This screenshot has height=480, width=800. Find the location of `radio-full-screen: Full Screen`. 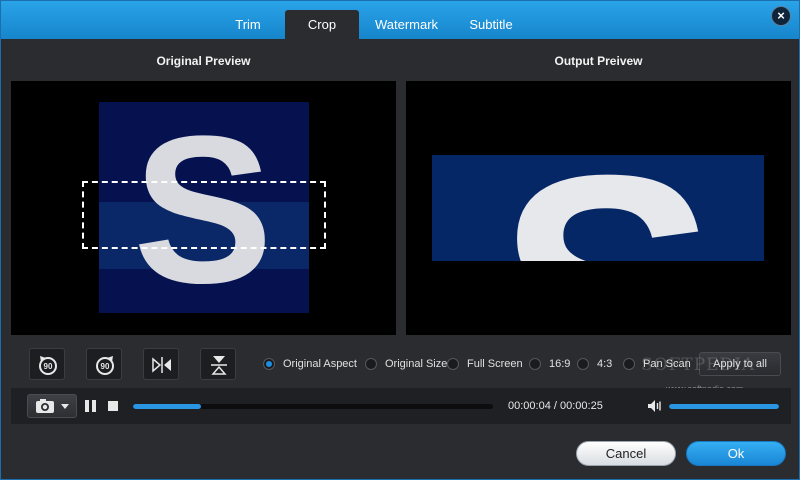

radio-full-screen: Full Screen is located at coordinates (485, 364).